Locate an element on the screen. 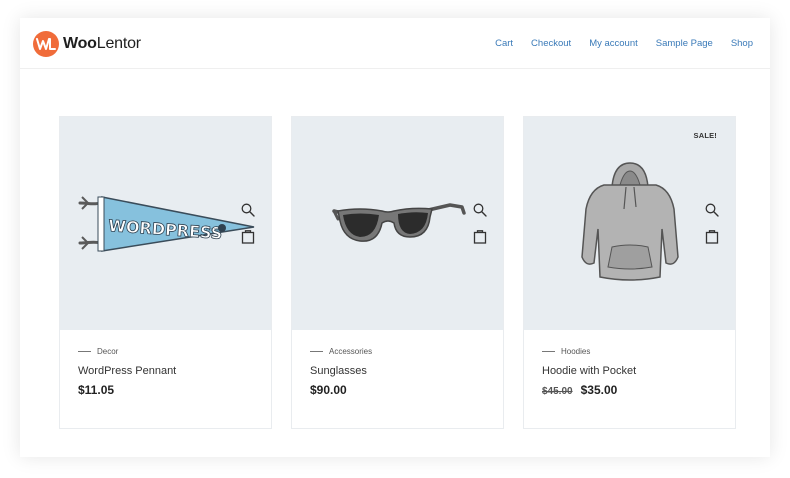 The width and height of the screenshot is (790, 478). svg-text: EST 2003 is located at coordinates (214, 230).